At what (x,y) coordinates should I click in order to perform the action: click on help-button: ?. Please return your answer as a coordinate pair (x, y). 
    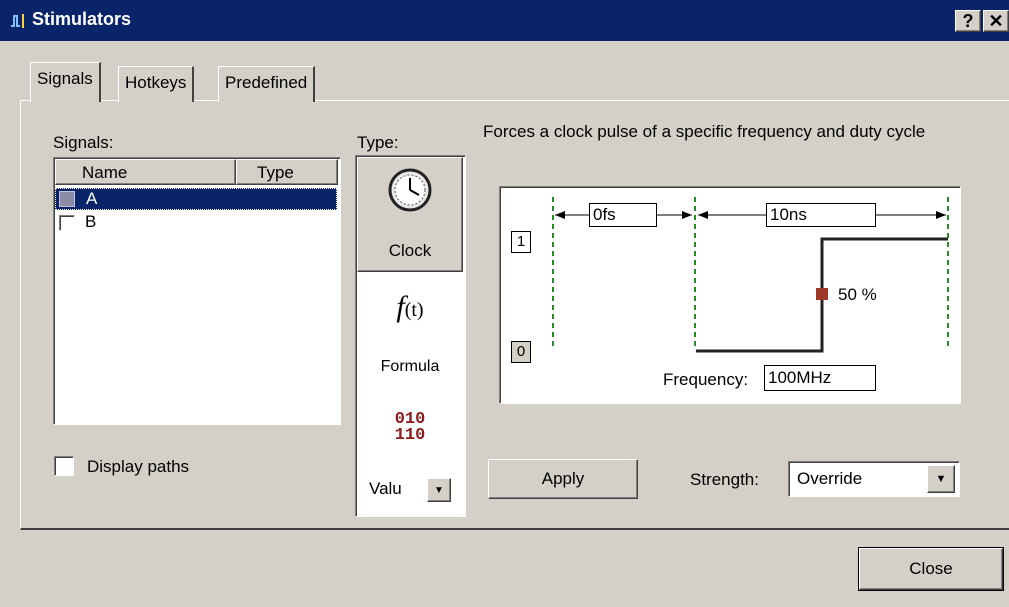
    Looking at the image, I should click on (968, 21).